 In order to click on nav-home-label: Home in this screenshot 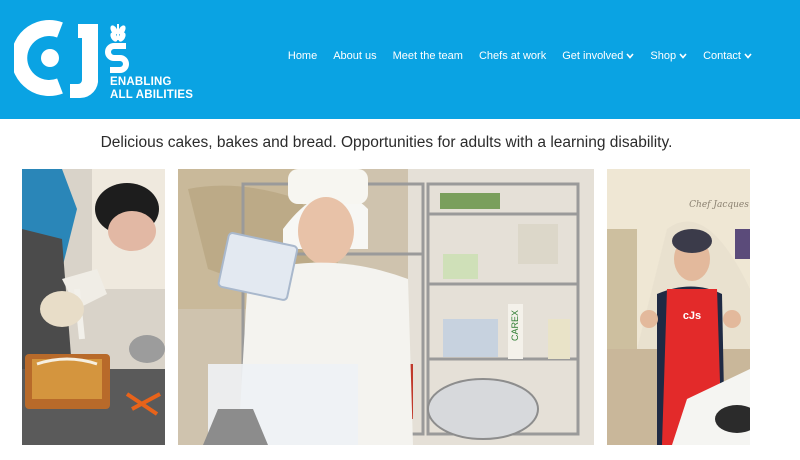, I will do `click(302, 56)`.